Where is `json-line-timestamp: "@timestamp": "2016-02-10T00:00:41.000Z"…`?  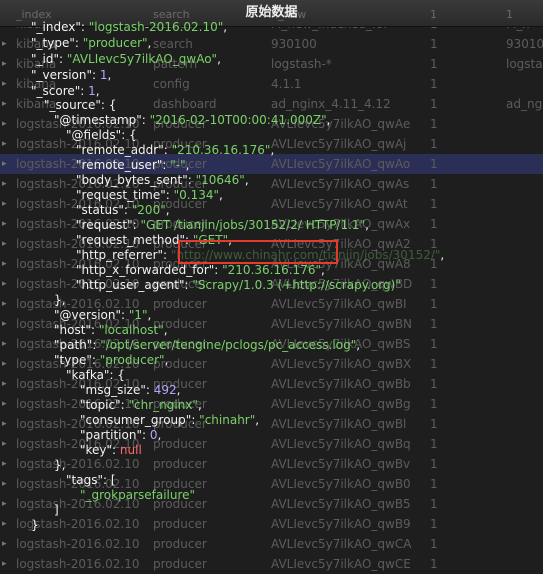
json-line-timestamp: "@timestamp": "2016-02-10T00:00:41.000Z"… is located at coordinates (192, 120).